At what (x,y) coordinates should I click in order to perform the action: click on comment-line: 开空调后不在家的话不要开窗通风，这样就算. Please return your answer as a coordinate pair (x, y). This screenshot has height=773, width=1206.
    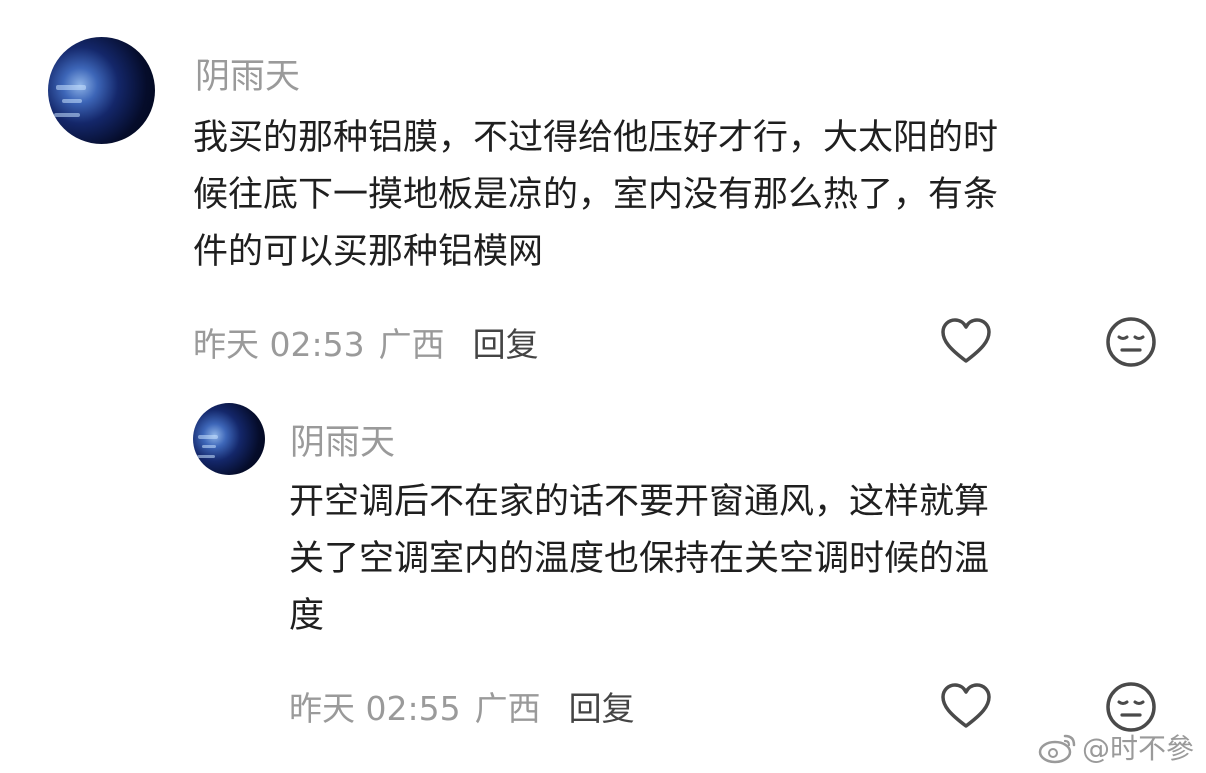
    Looking at the image, I should click on (639, 502).